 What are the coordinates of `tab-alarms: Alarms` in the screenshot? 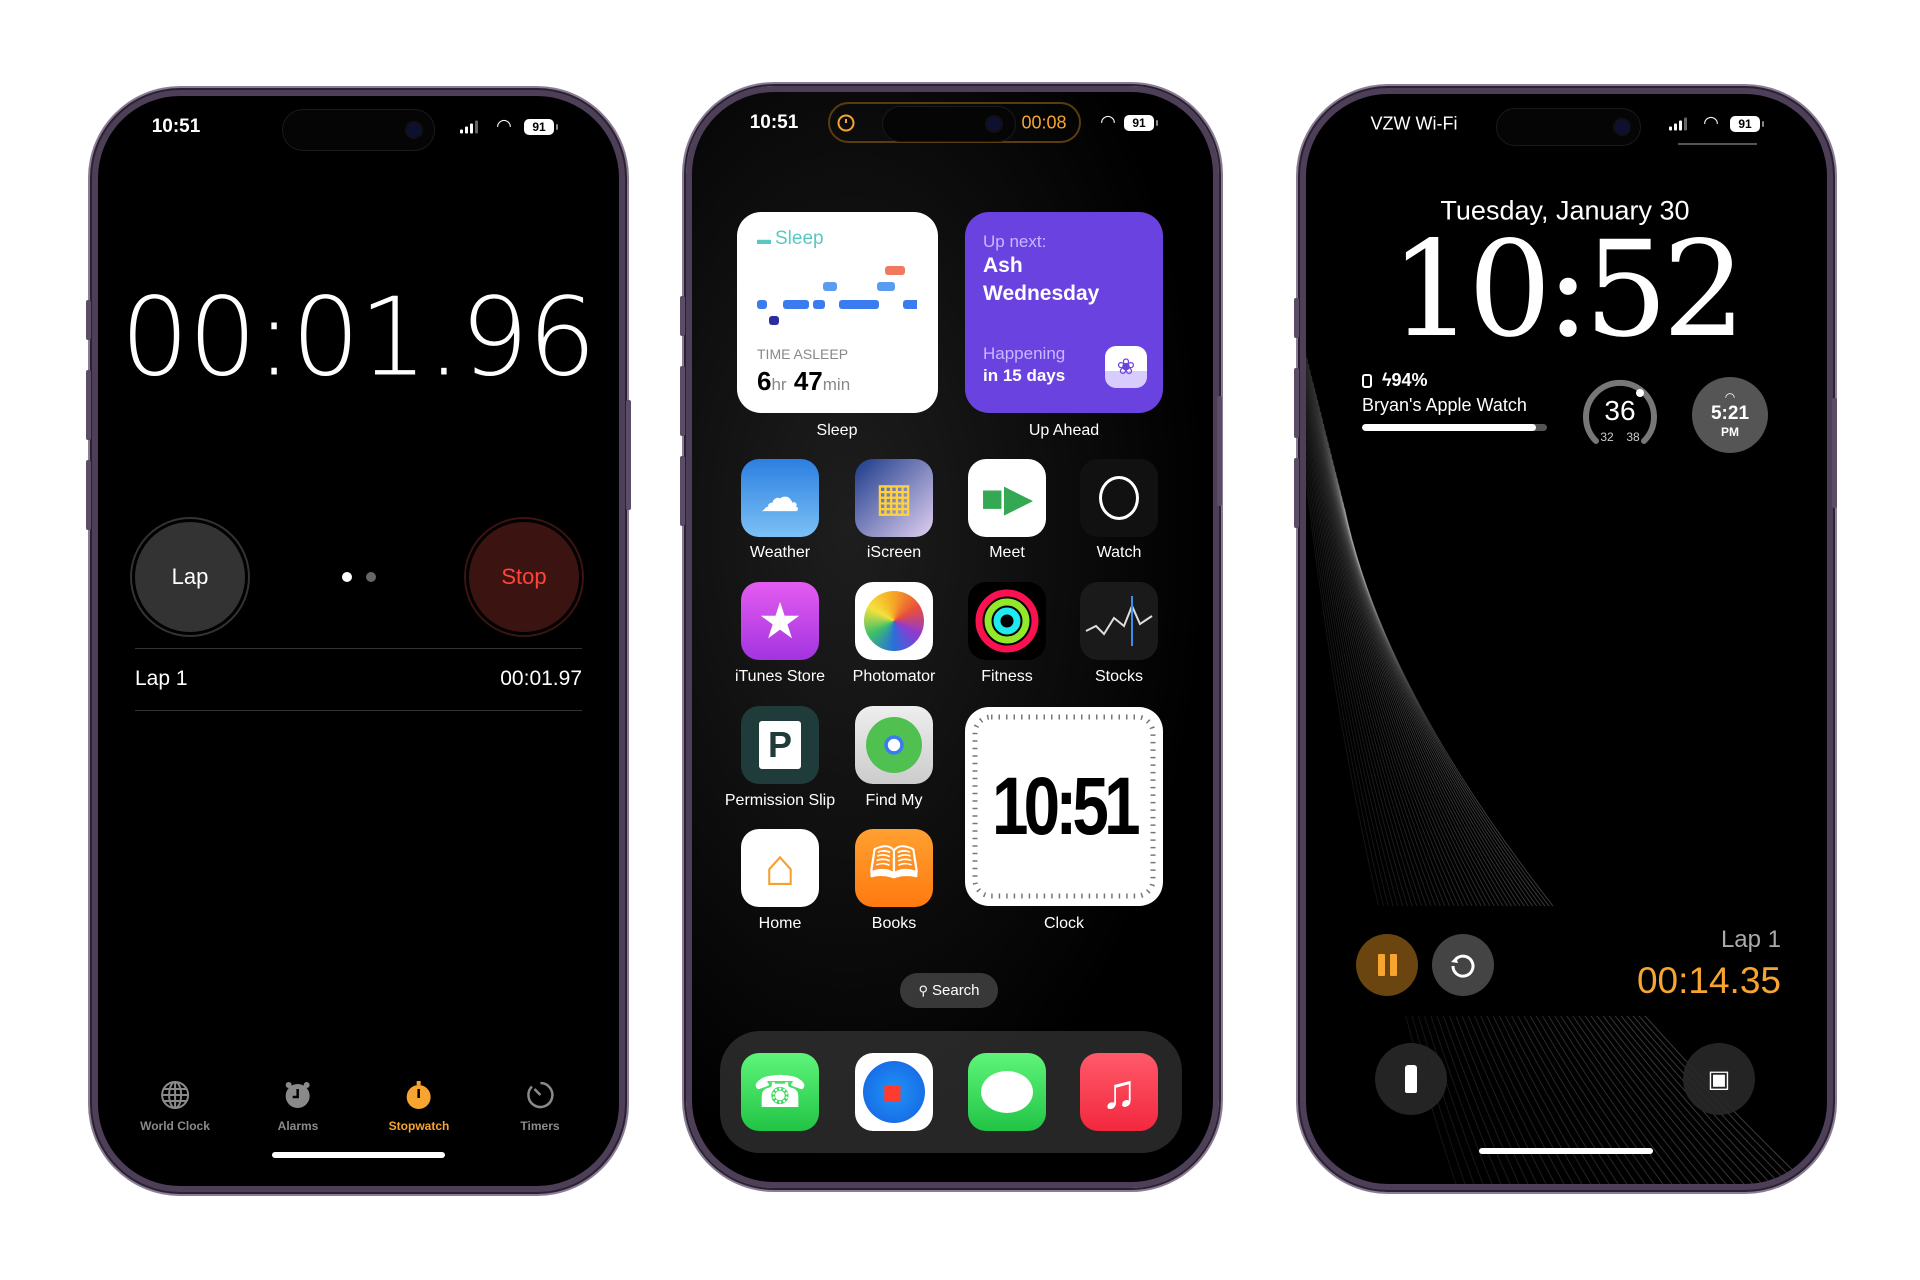 It's located at (298, 1106).